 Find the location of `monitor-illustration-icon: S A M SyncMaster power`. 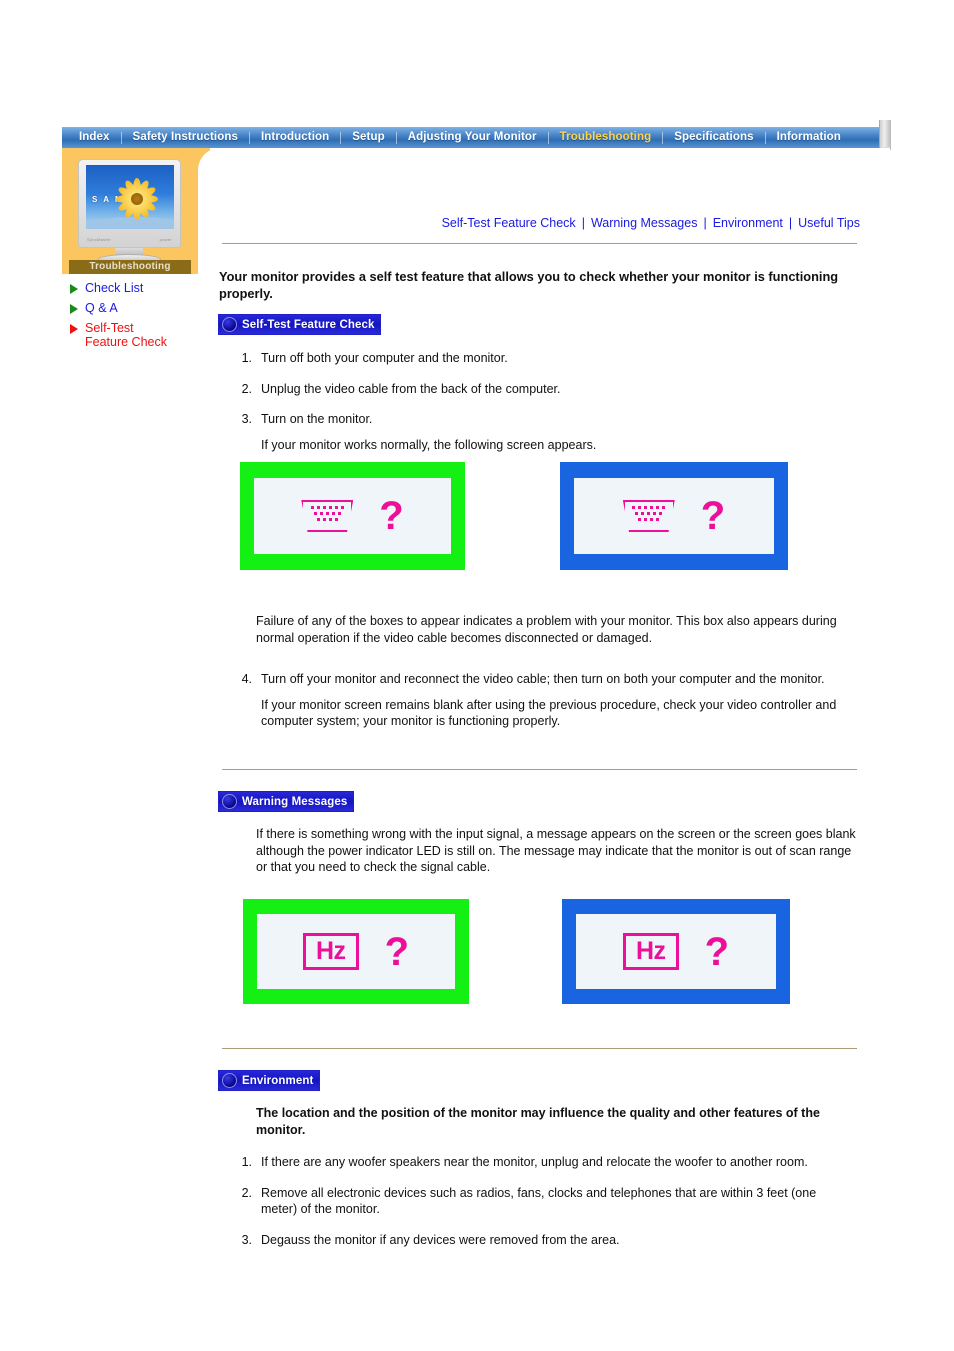

monitor-illustration-icon: S A M SyncMaster power is located at coordinates (129, 203).